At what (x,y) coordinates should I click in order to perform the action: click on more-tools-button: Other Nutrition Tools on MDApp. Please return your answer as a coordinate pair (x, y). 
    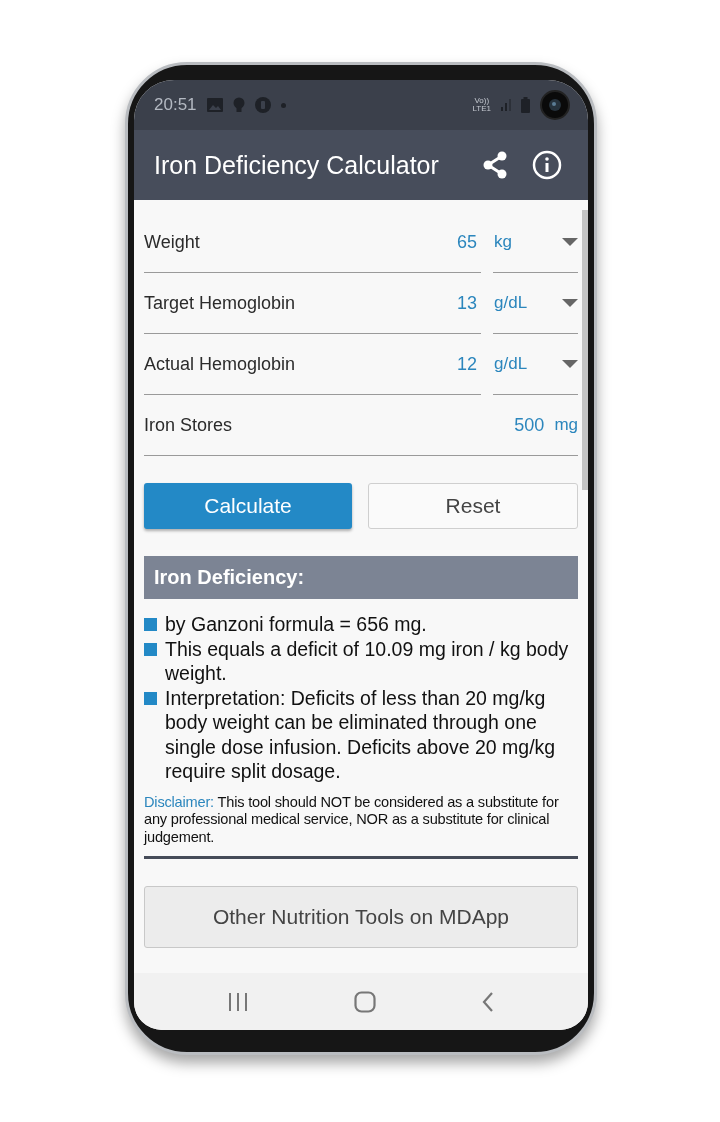
    Looking at the image, I should click on (361, 917).